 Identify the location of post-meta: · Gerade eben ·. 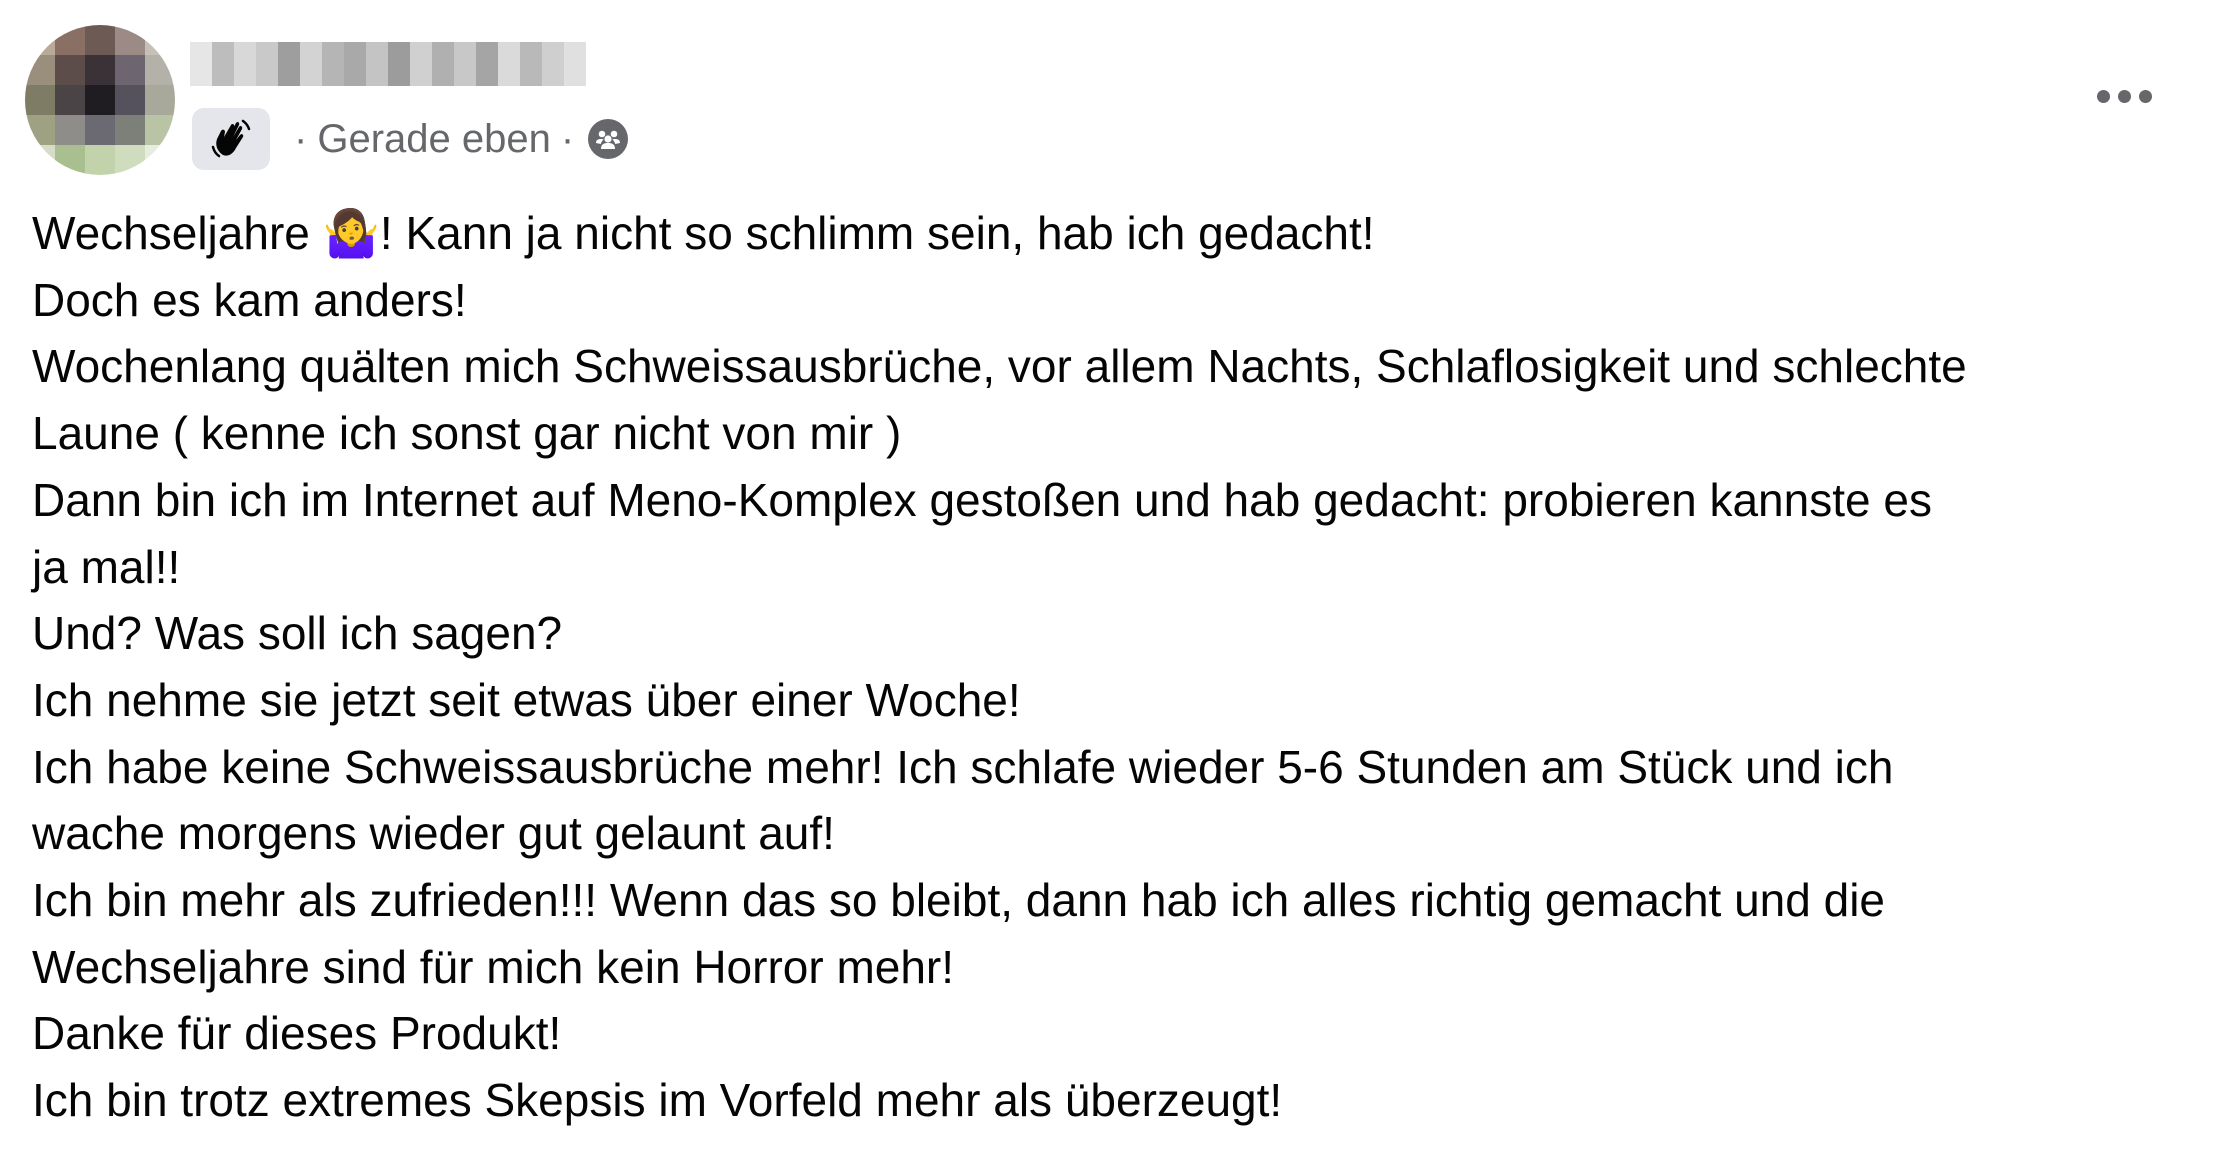
(410, 139).